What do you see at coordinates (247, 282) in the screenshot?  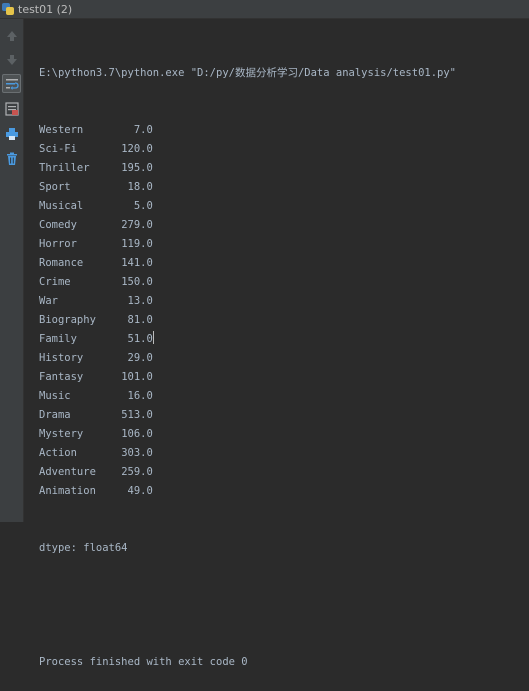 I see `series-row: Crime 150.0` at bounding box center [247, 282].